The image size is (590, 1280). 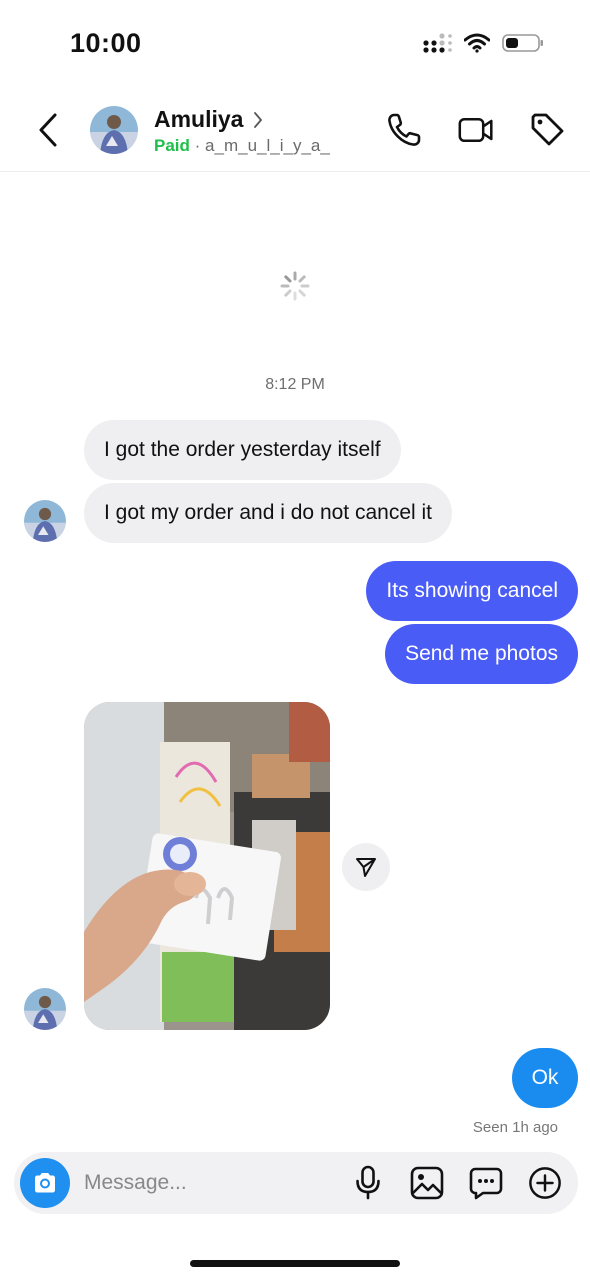 I want to click on tag-button, so click(x=548, y=130).